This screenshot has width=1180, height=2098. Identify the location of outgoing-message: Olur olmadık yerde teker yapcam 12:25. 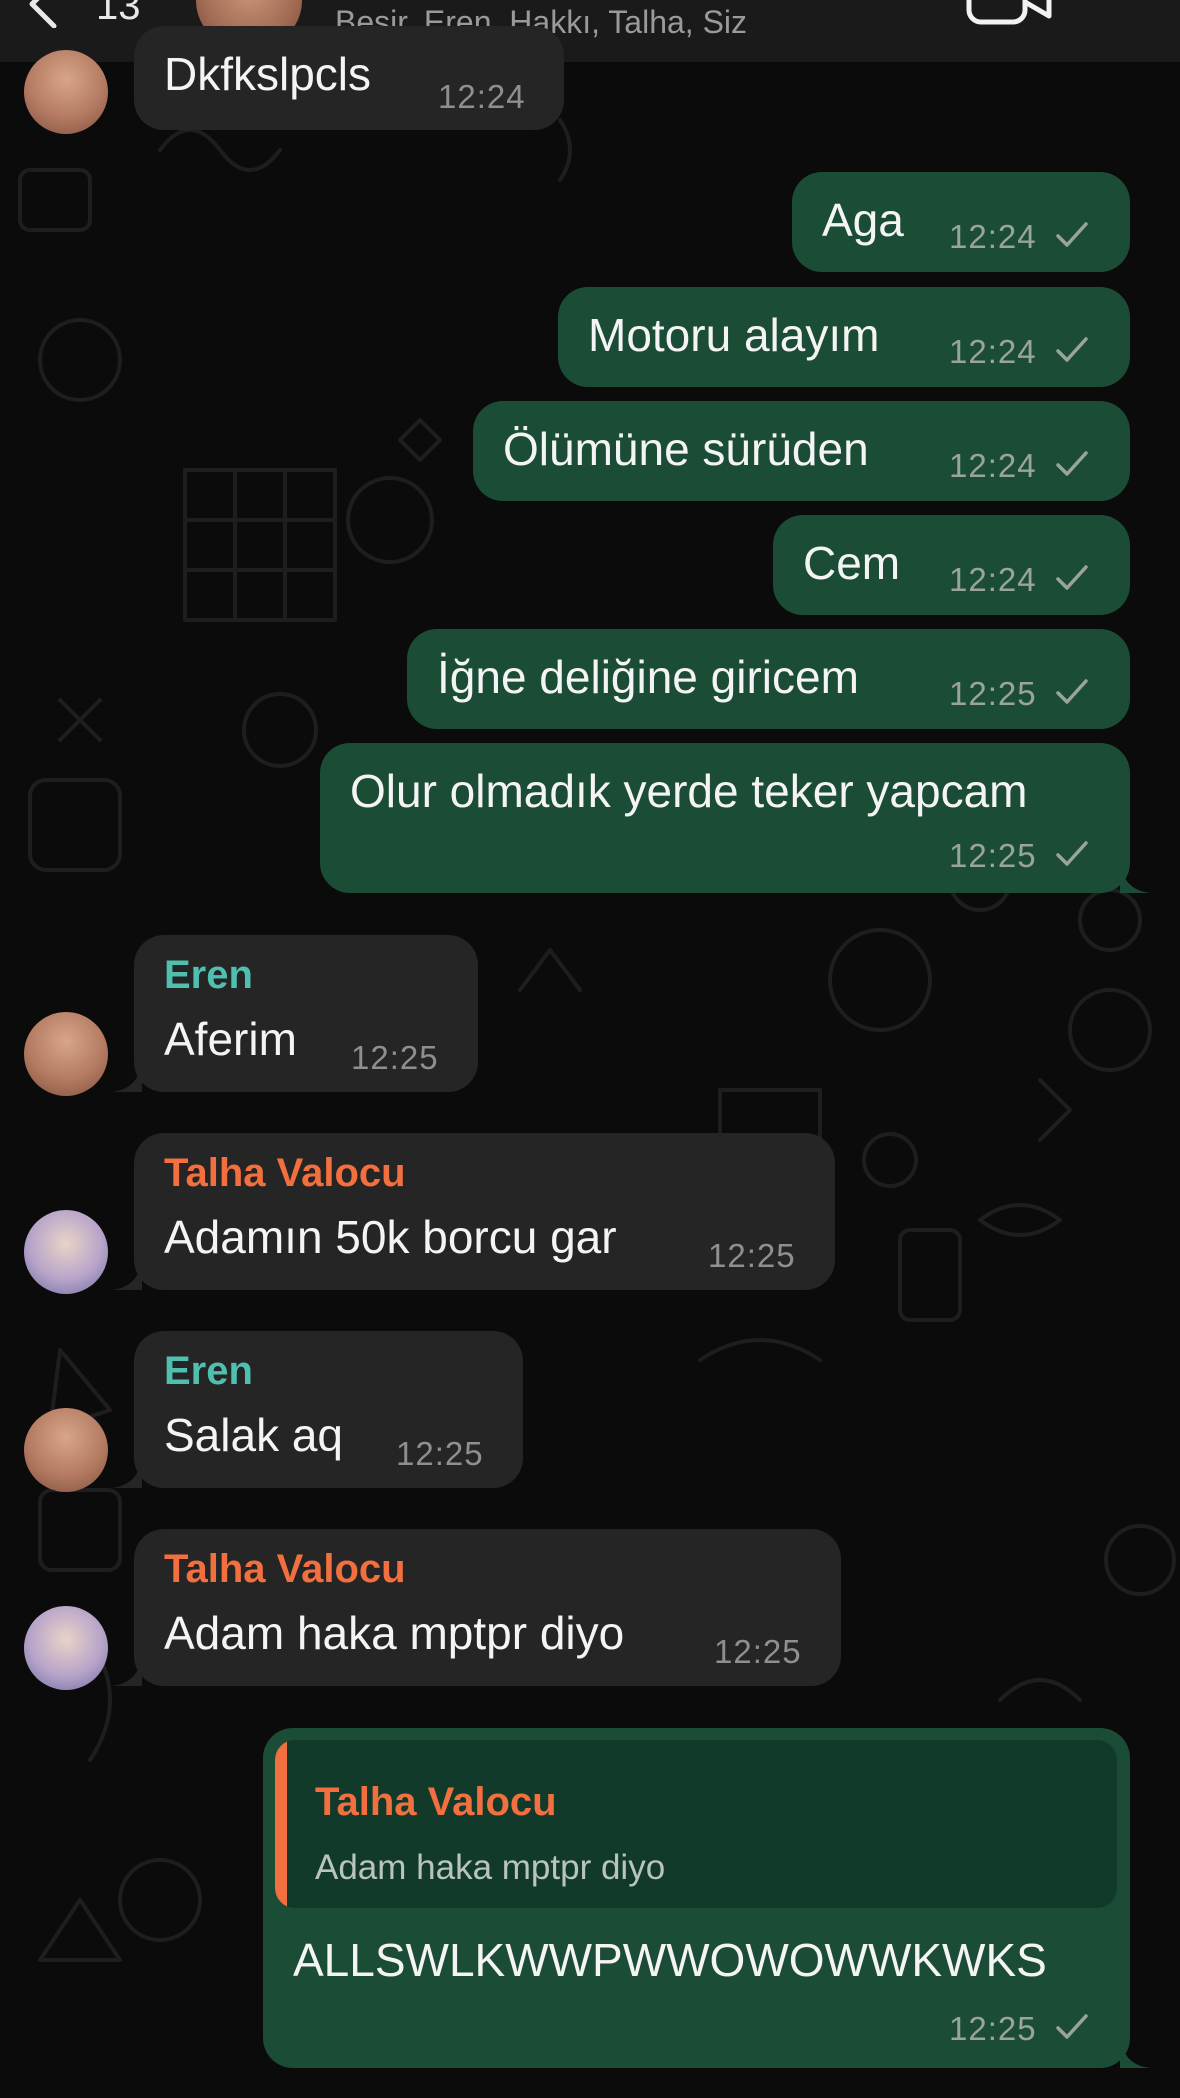
(725, 818).